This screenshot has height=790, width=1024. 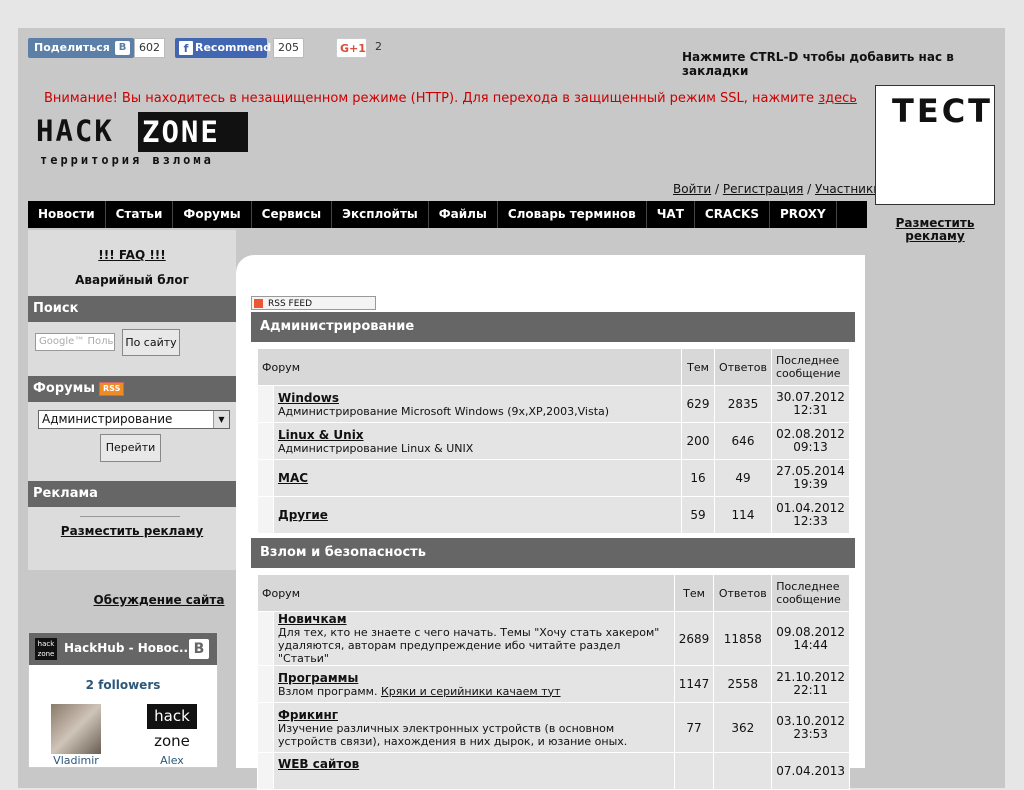 What do you see at coordinates (477, 478) in the screenshot?
I see `forum-link: MAC` at bounding box center [477, 478].